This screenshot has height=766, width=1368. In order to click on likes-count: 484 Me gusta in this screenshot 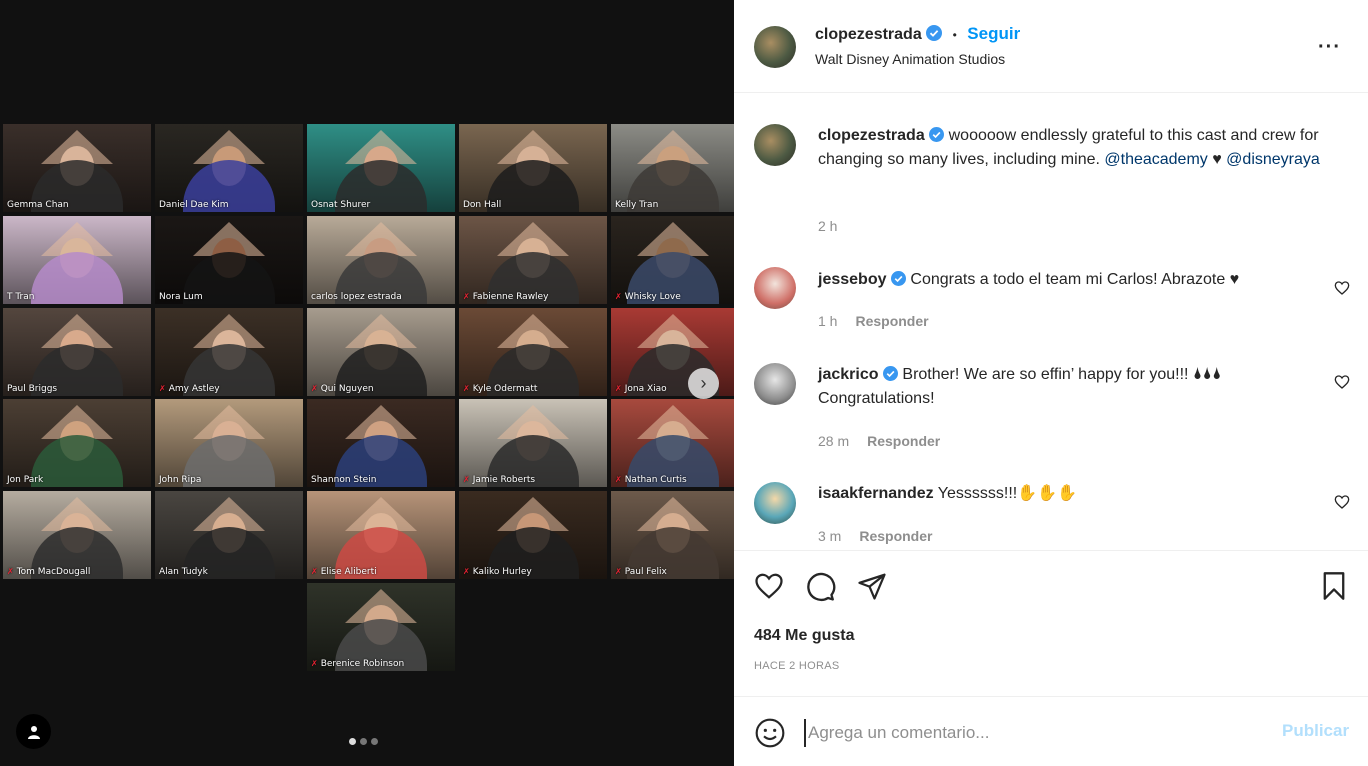, I will do `click(804, 636)`.